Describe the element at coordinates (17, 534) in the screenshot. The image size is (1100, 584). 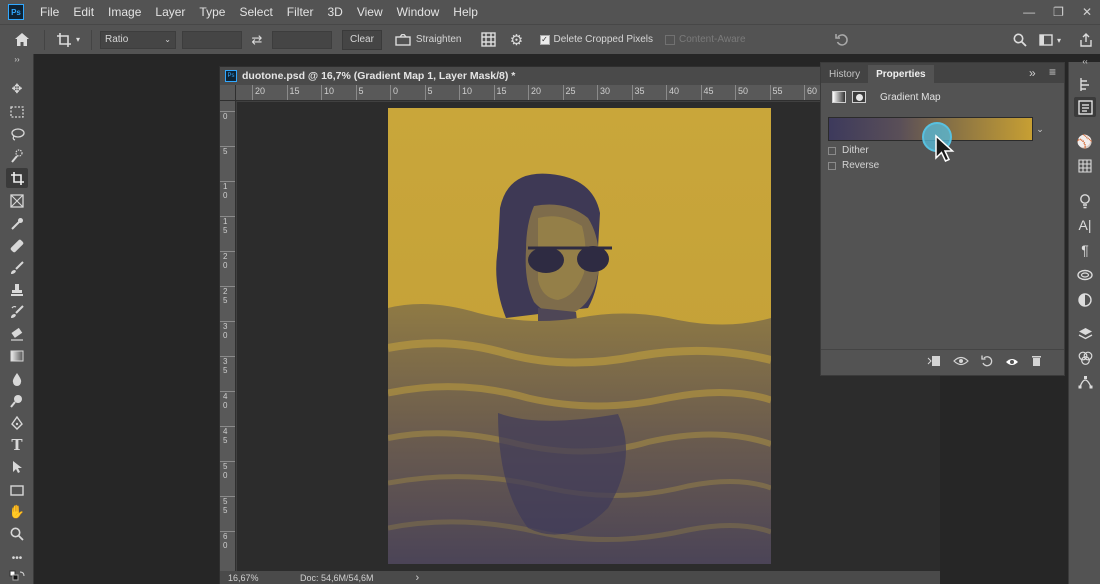
I see `zoom-tool-icon` at that location.